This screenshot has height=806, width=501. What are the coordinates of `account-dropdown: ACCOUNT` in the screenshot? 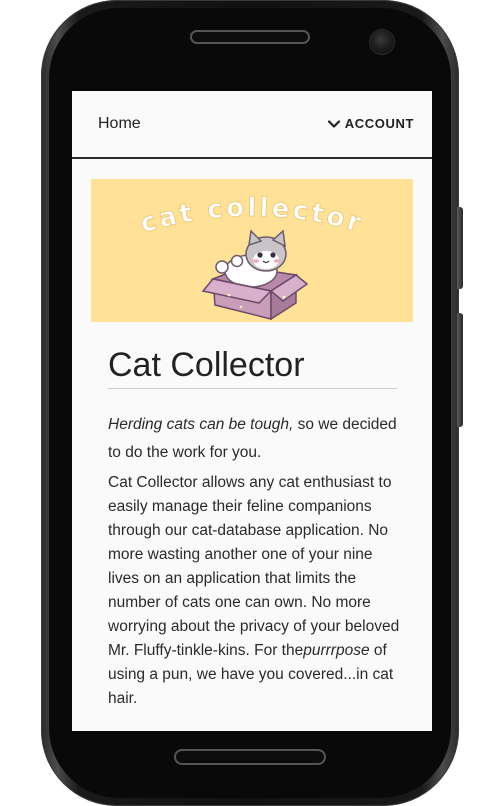 It's located at (370, 123).